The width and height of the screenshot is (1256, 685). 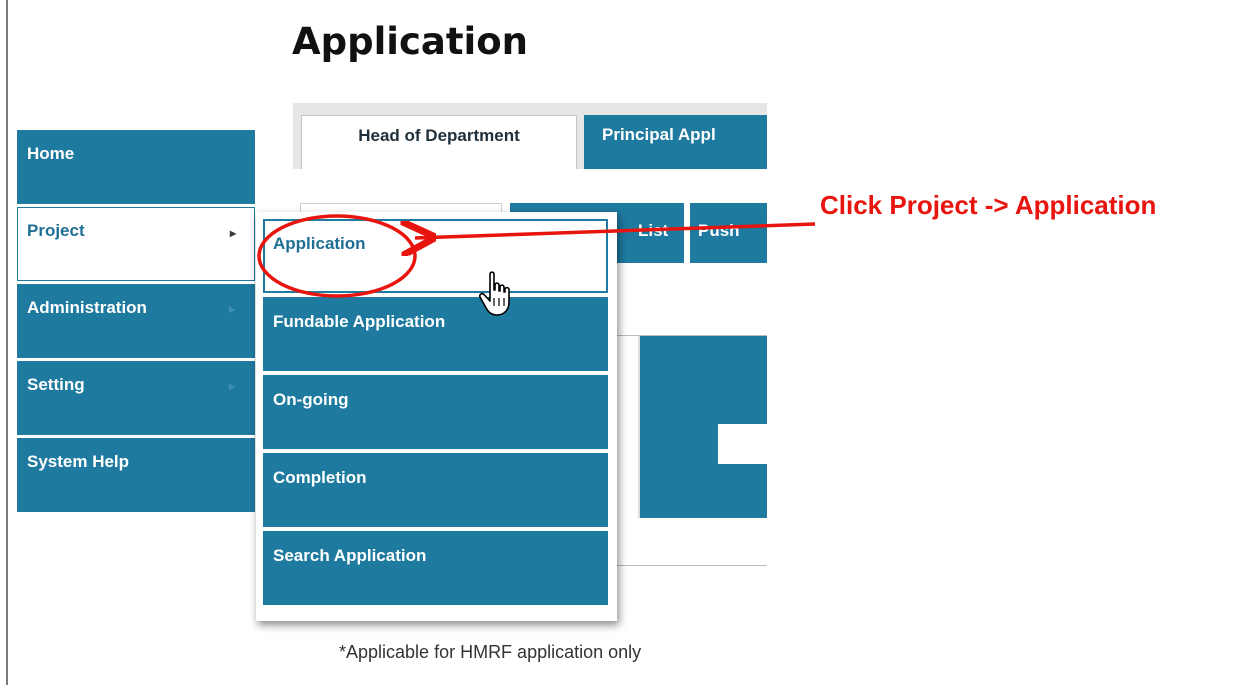 I want to click on hand-pointer-icon, so click(x=494, y=293).